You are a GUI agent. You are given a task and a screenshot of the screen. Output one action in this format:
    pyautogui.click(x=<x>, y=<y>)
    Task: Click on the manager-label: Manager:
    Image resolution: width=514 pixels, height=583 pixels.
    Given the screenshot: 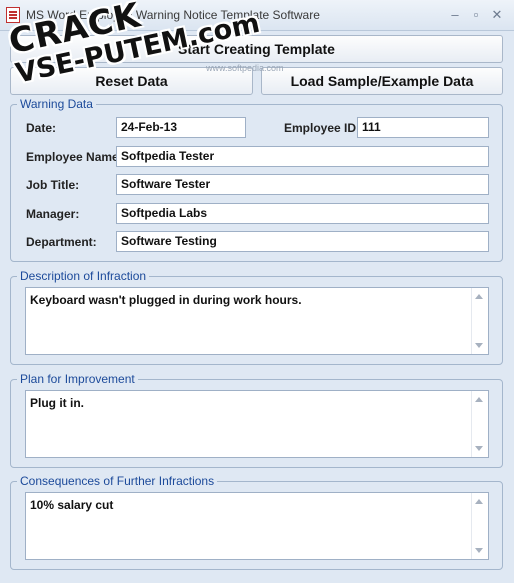 What is the action you would take?
    pyautogui.click(x=53, y=214)
    